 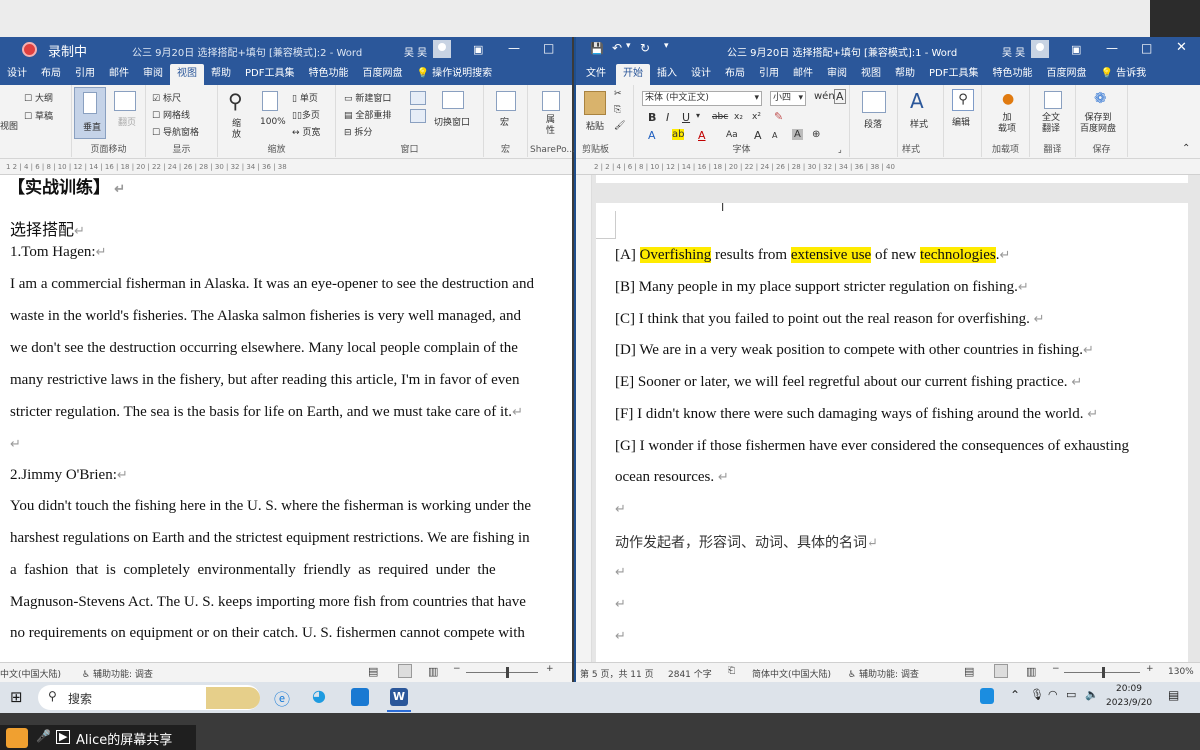 I want to click on hundred-percent-button: 100%, so click(x=273, y=122).